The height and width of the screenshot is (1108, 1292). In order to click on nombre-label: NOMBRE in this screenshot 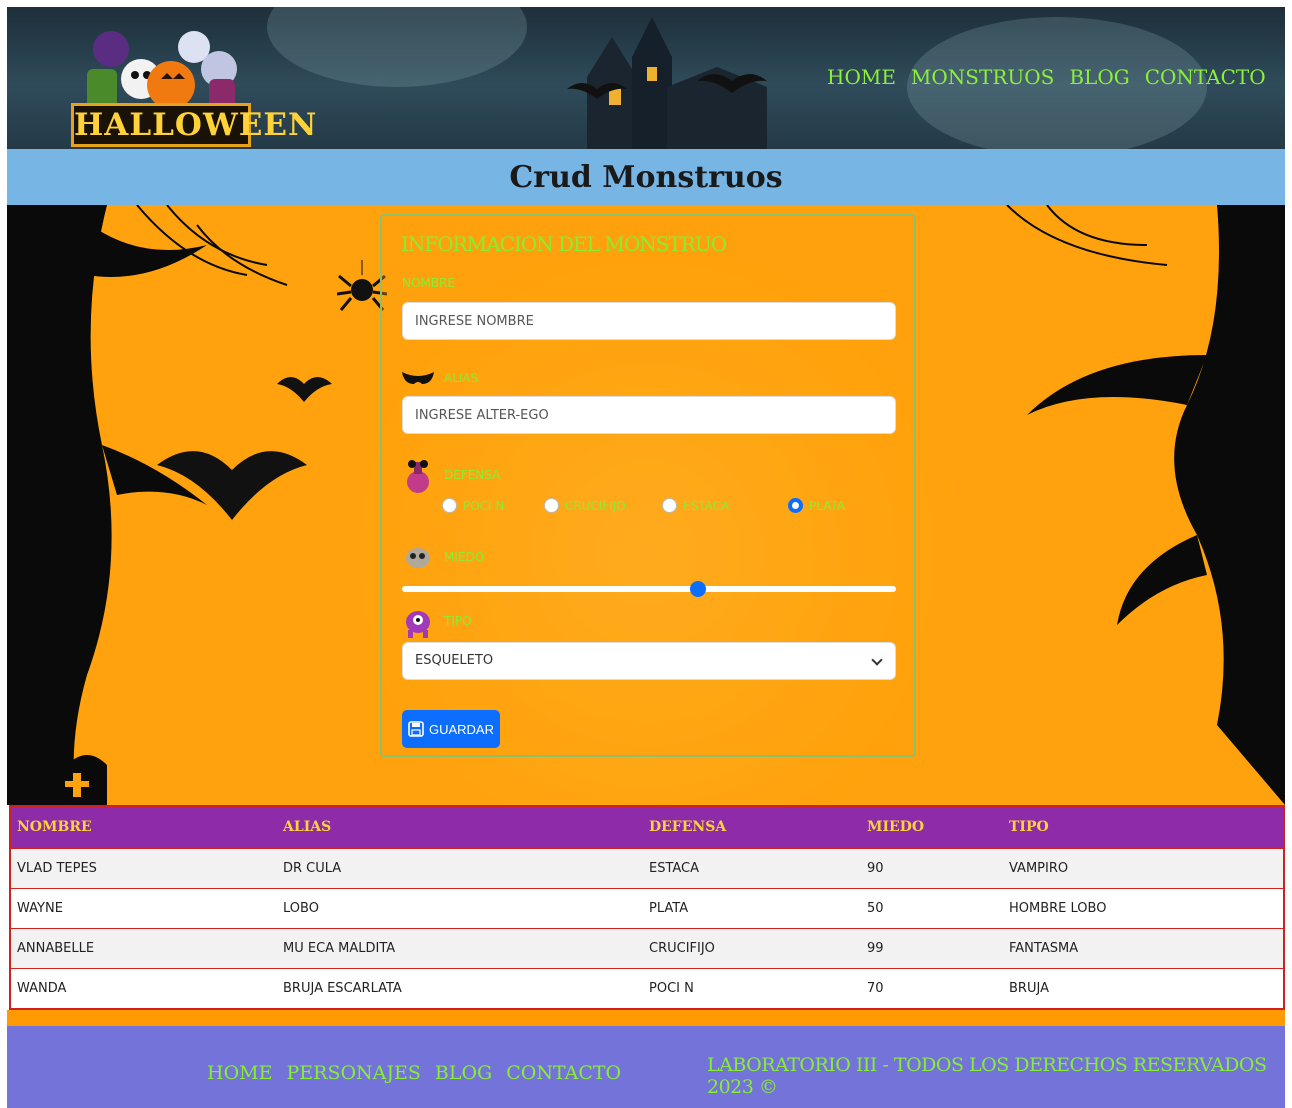, I will do `click(428, 283)`.